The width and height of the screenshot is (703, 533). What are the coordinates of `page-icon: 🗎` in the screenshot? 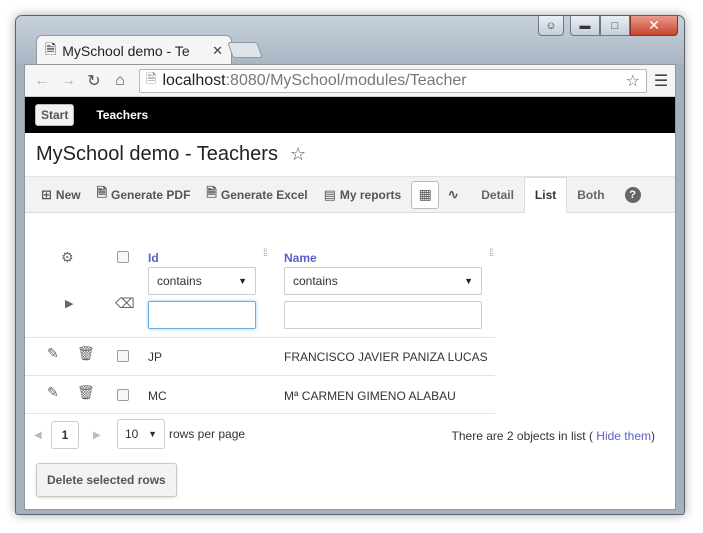 It's located at (51, 48).